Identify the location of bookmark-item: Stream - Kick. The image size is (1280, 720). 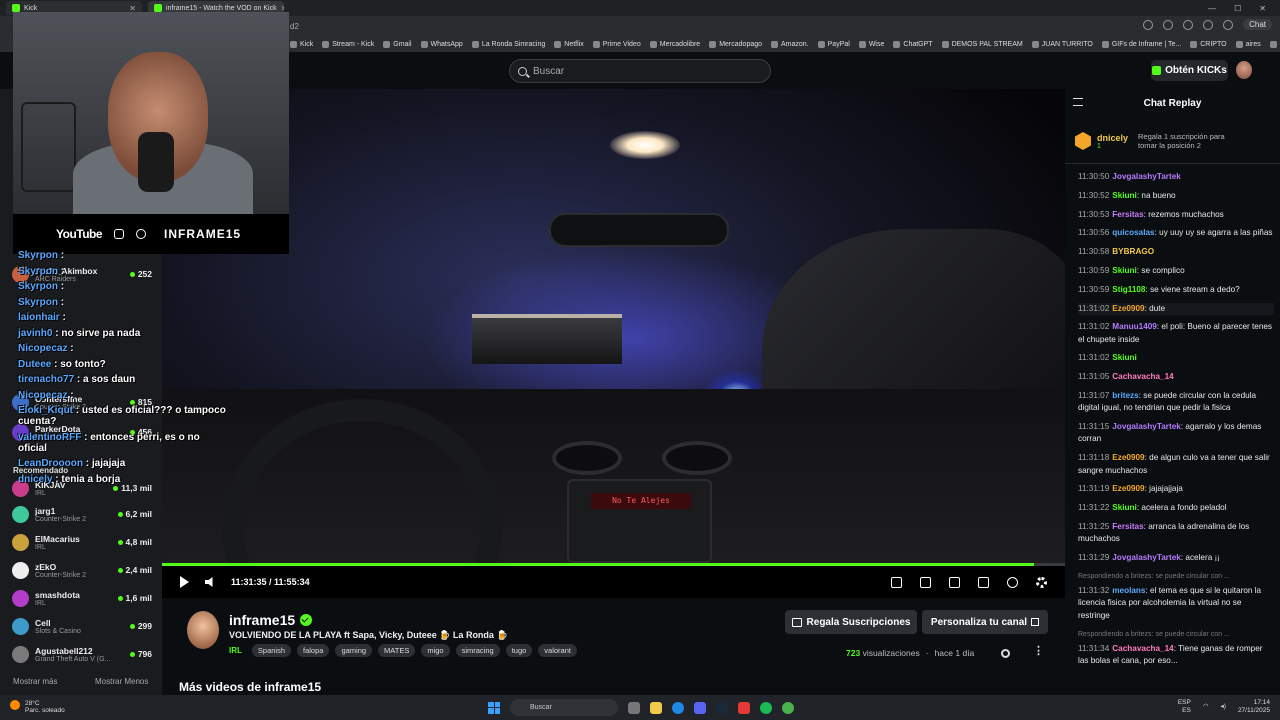
(348, 44).